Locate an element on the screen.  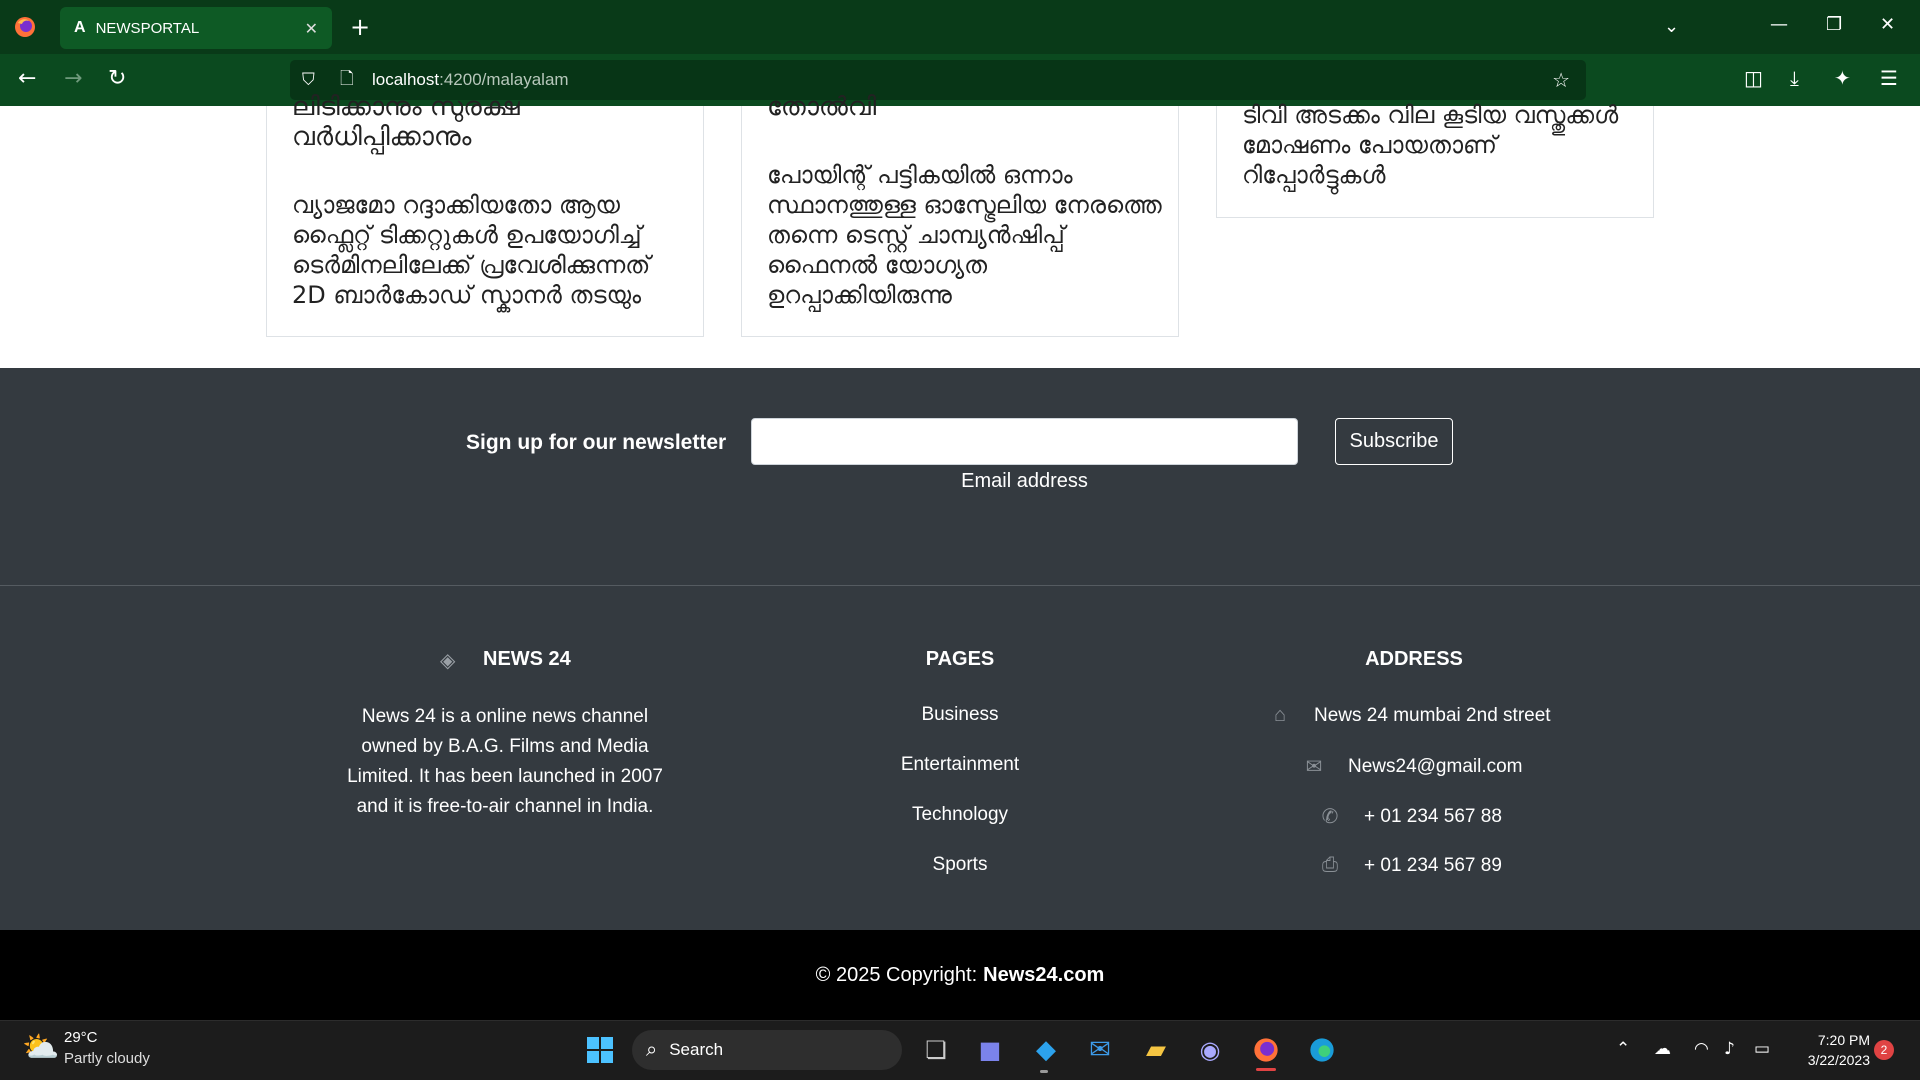
task-view-icon: ❏ is located at coordinates (936, 1050).